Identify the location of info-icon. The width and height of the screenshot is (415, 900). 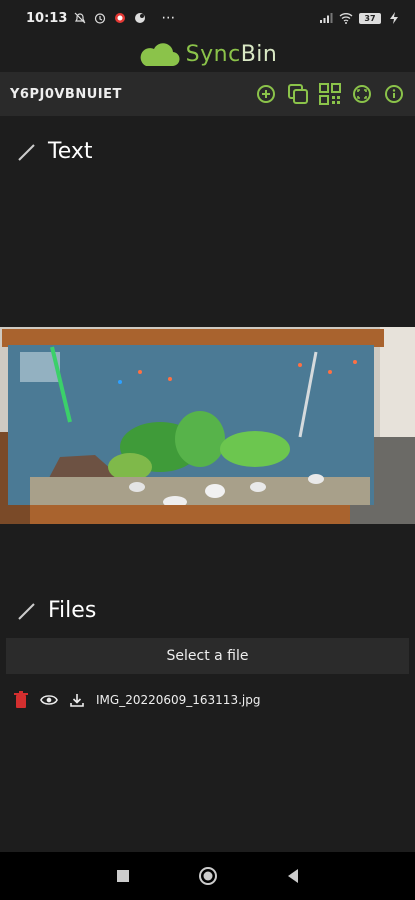
(394, 94).